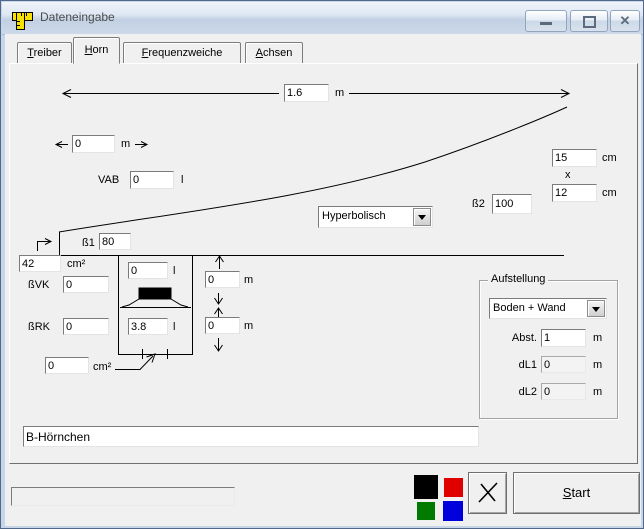 The width and height of the screenshot is (644, 529). Describe the element at coordinates (174, 271) in the screenshot. I see `front-volume-unit-label: l` at that location.